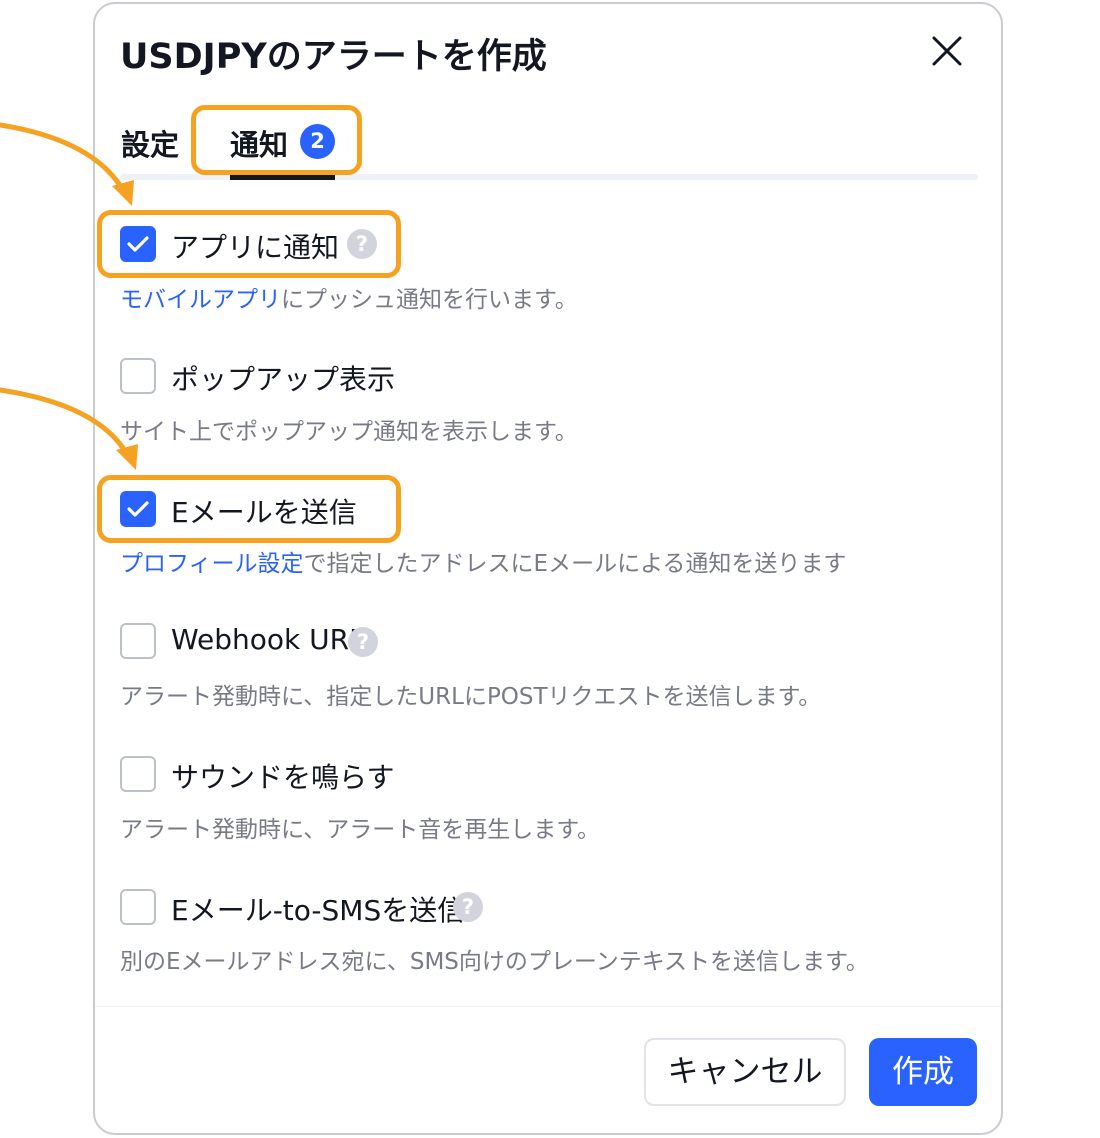 The width and height of the screenshot is (1100, 1138). Describe the element at coordinates (65, 423) in the screenshot. I see `arrow-to-email` at that location.